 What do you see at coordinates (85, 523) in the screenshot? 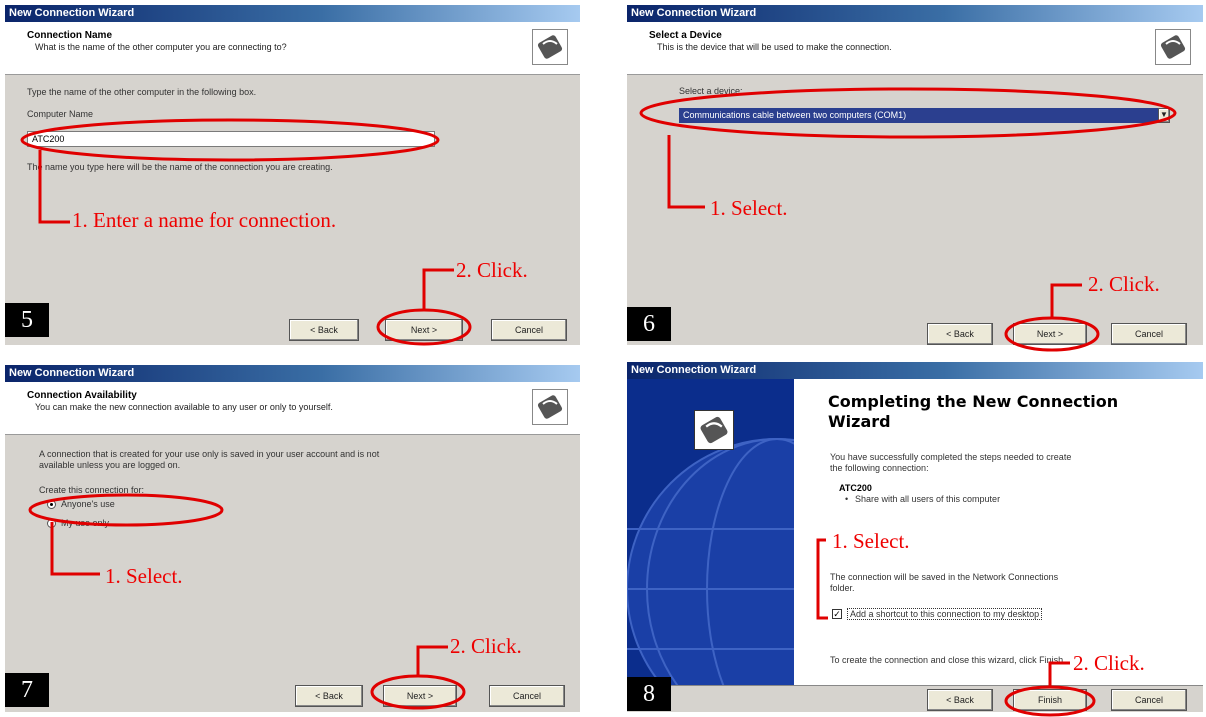
I see `radio-my-use-label: My use only` at bounding box center [85, 523].